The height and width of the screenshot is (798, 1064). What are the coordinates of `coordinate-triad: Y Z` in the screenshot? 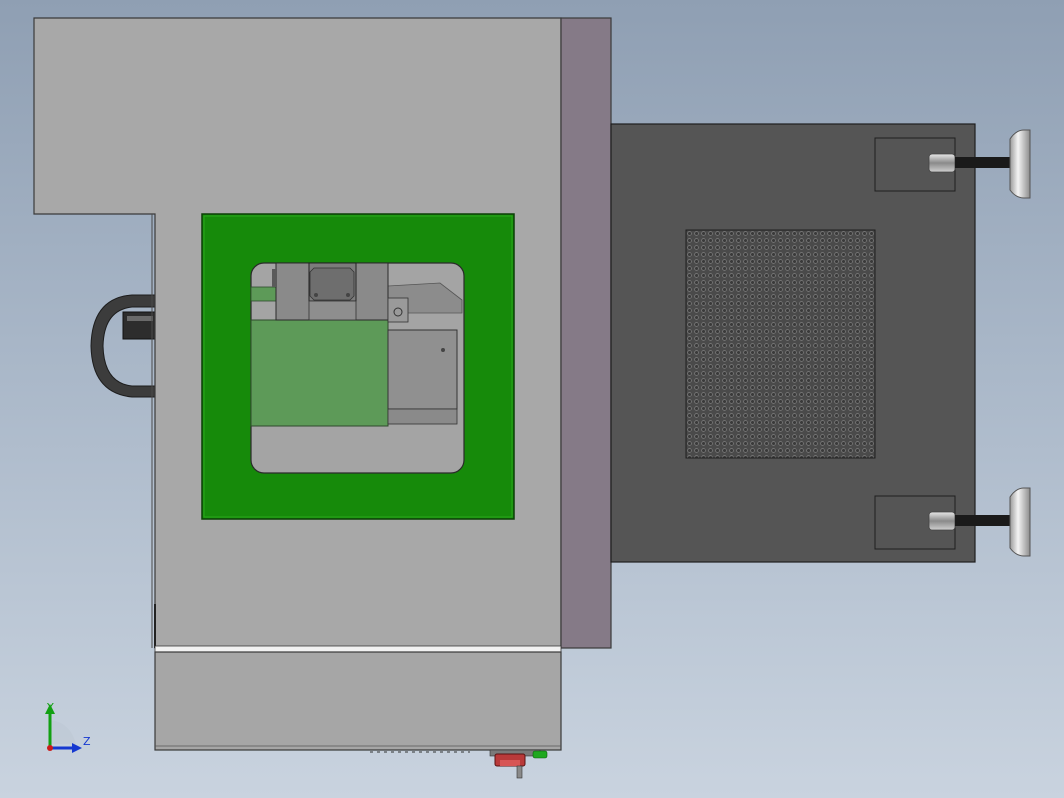 It's located at (68, 727).